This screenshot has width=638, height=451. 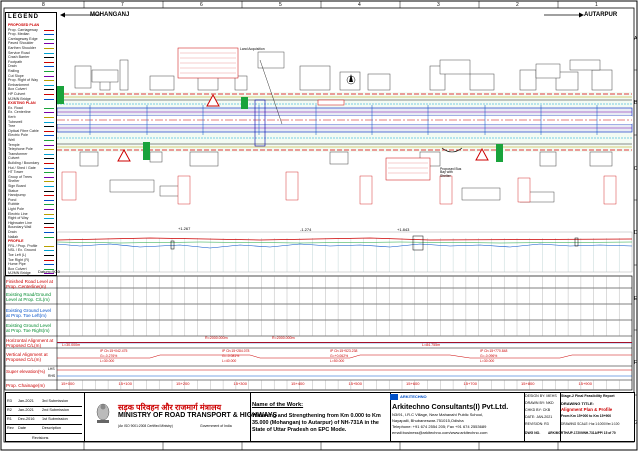 What do you see at coordinates (49, 271) in the screenshot?
I see `datum-label: Datum=90.0` at bounding box center [49, 271].